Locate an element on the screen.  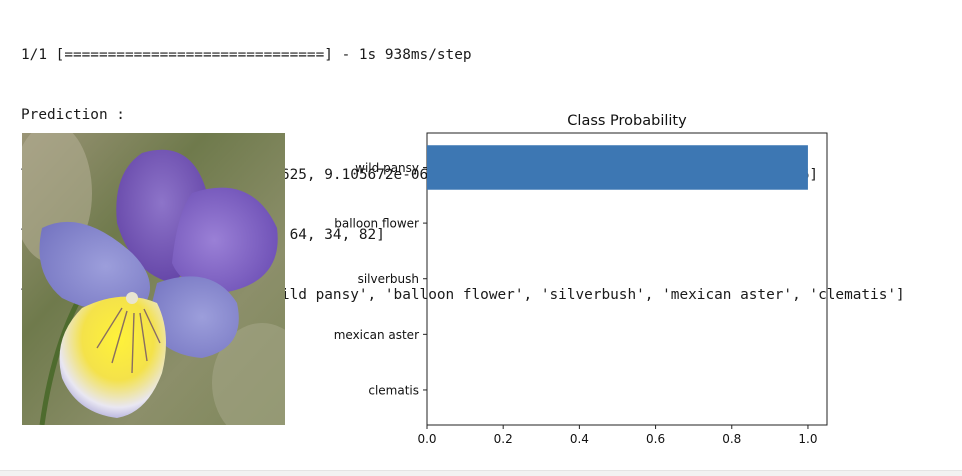
x-axis: 0.0 0.2 0.4 0.6 0.8 1.0 is located at coordinates (617, 435).